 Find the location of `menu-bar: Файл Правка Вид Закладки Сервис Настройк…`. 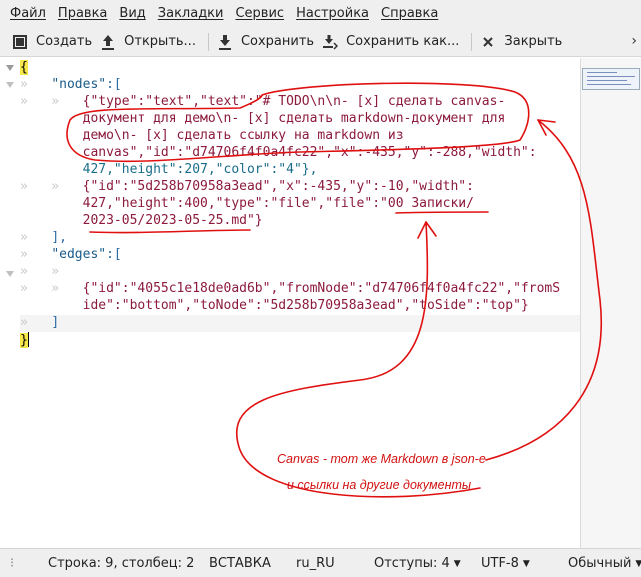

menu-bar: Файл Правка Вид Закладки Сервис Настройк… is located at coordinates (320, 13).